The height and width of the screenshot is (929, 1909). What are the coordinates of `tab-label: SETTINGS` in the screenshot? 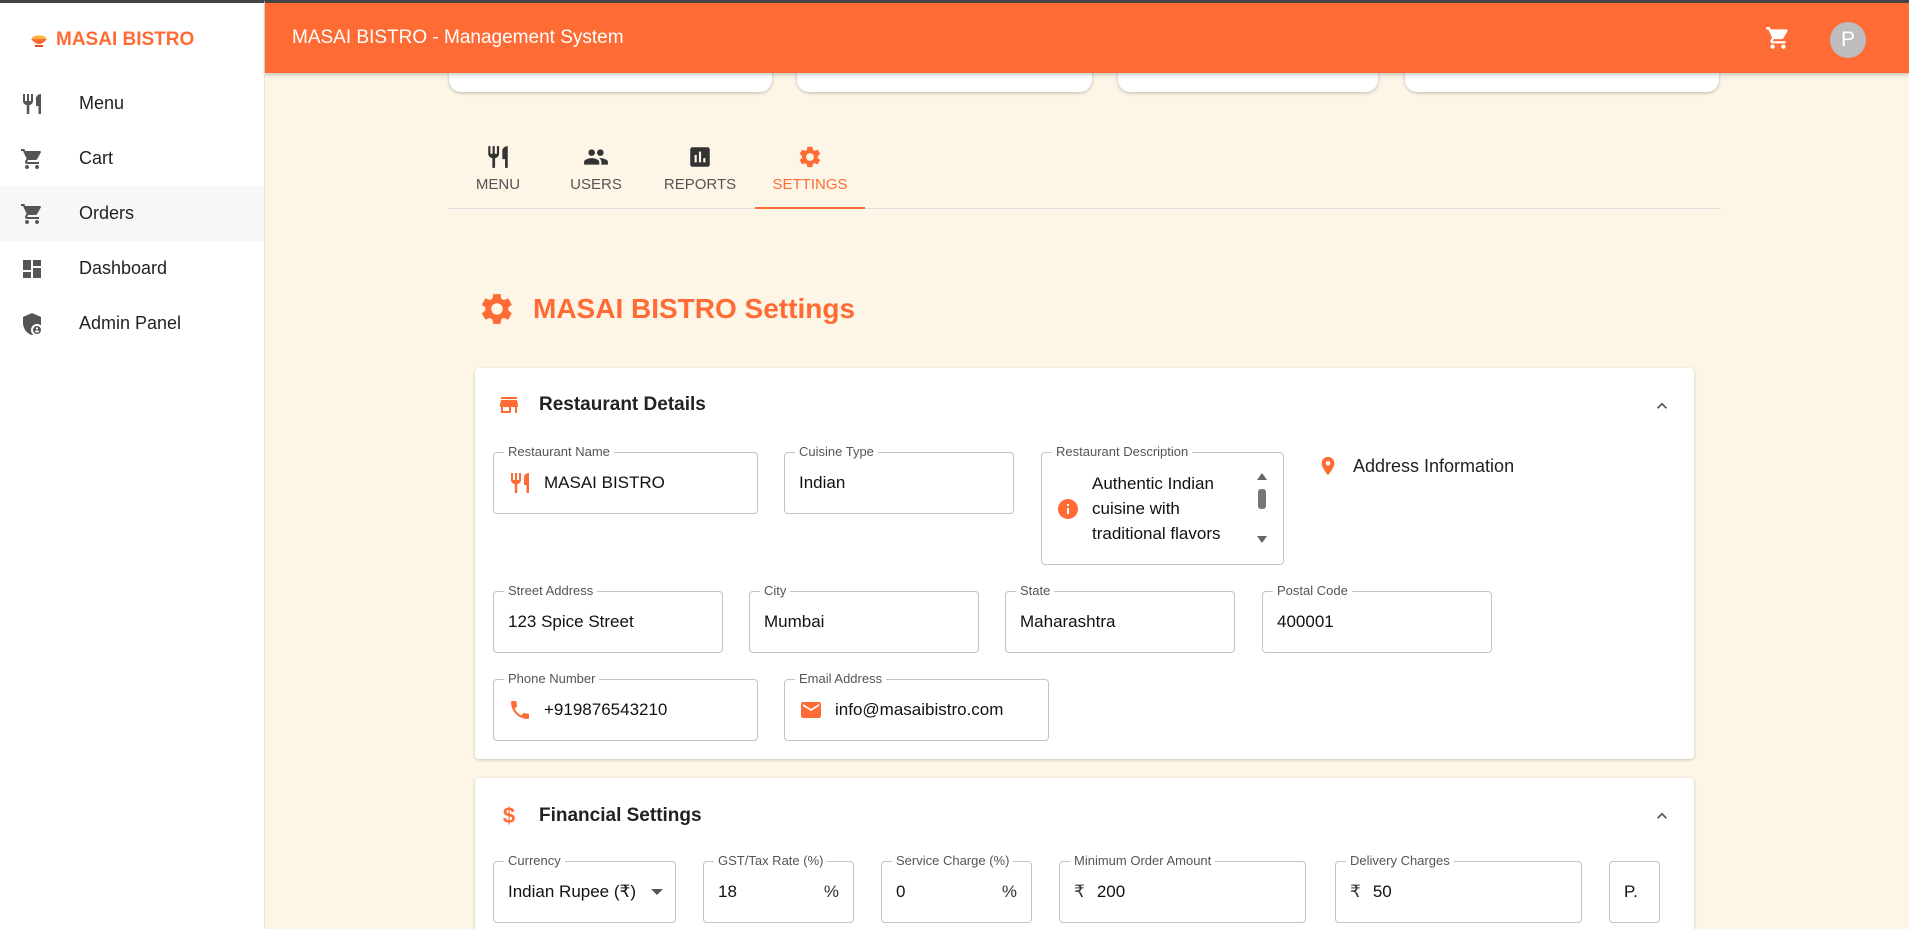 It's located at (810, 184).